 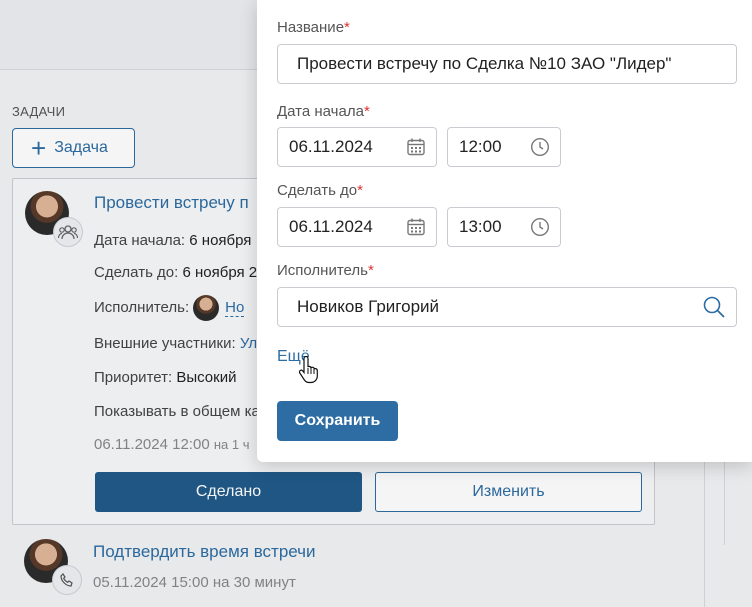 What do you see at coordinates (322, 270) in the screenshot?
I see `assignee-label-text: Исполнитель` at bounding box center [322, 270].